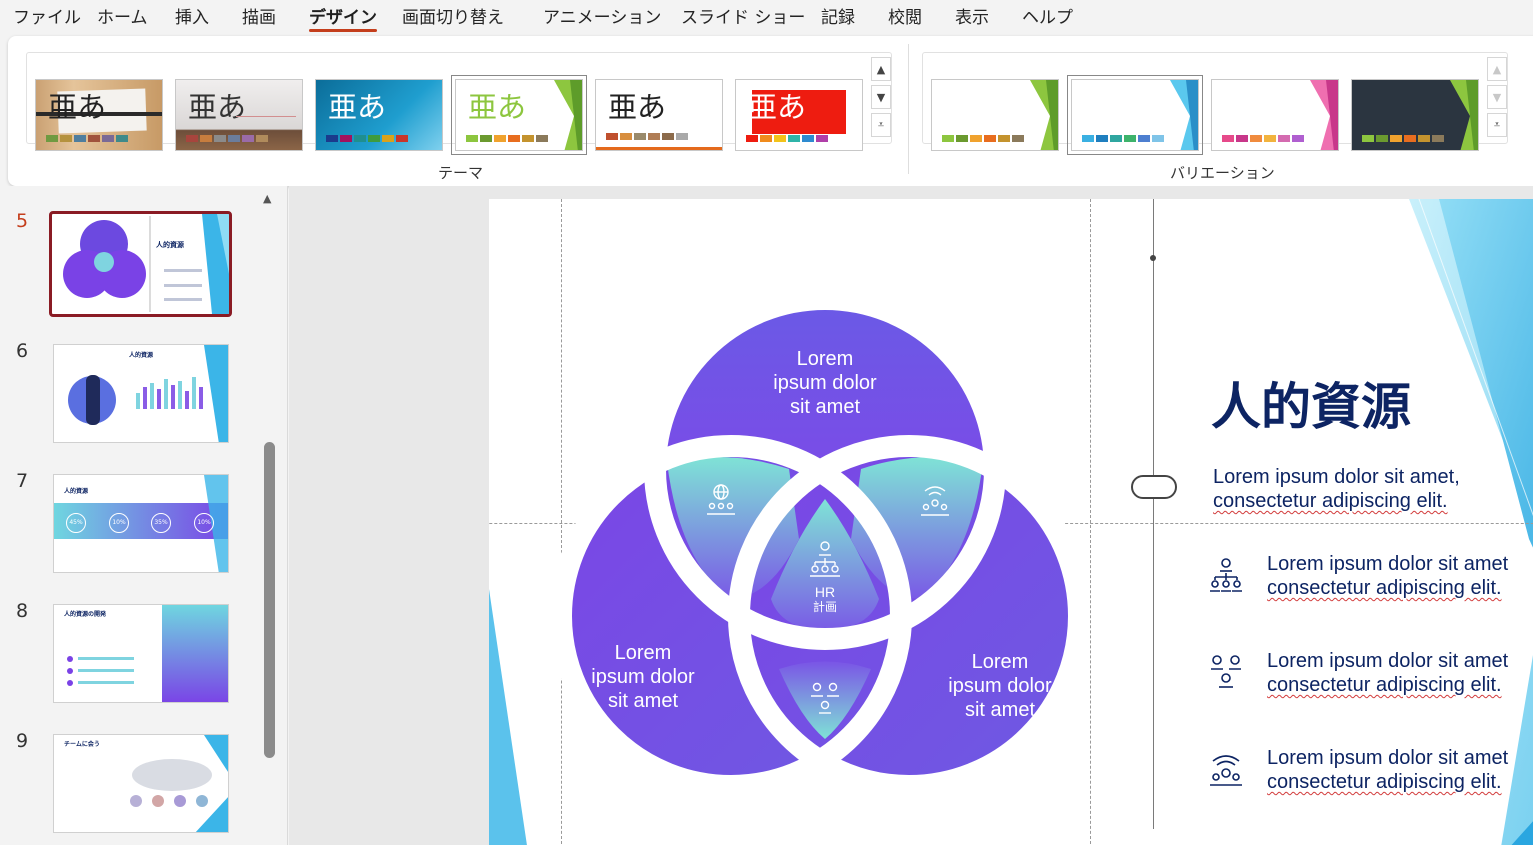 The image size is (1533, 845). What do you see at coordinates (161, 523) in the screenshot?
I see `thumb-percent: 35%` at bounding box center [161, 523].